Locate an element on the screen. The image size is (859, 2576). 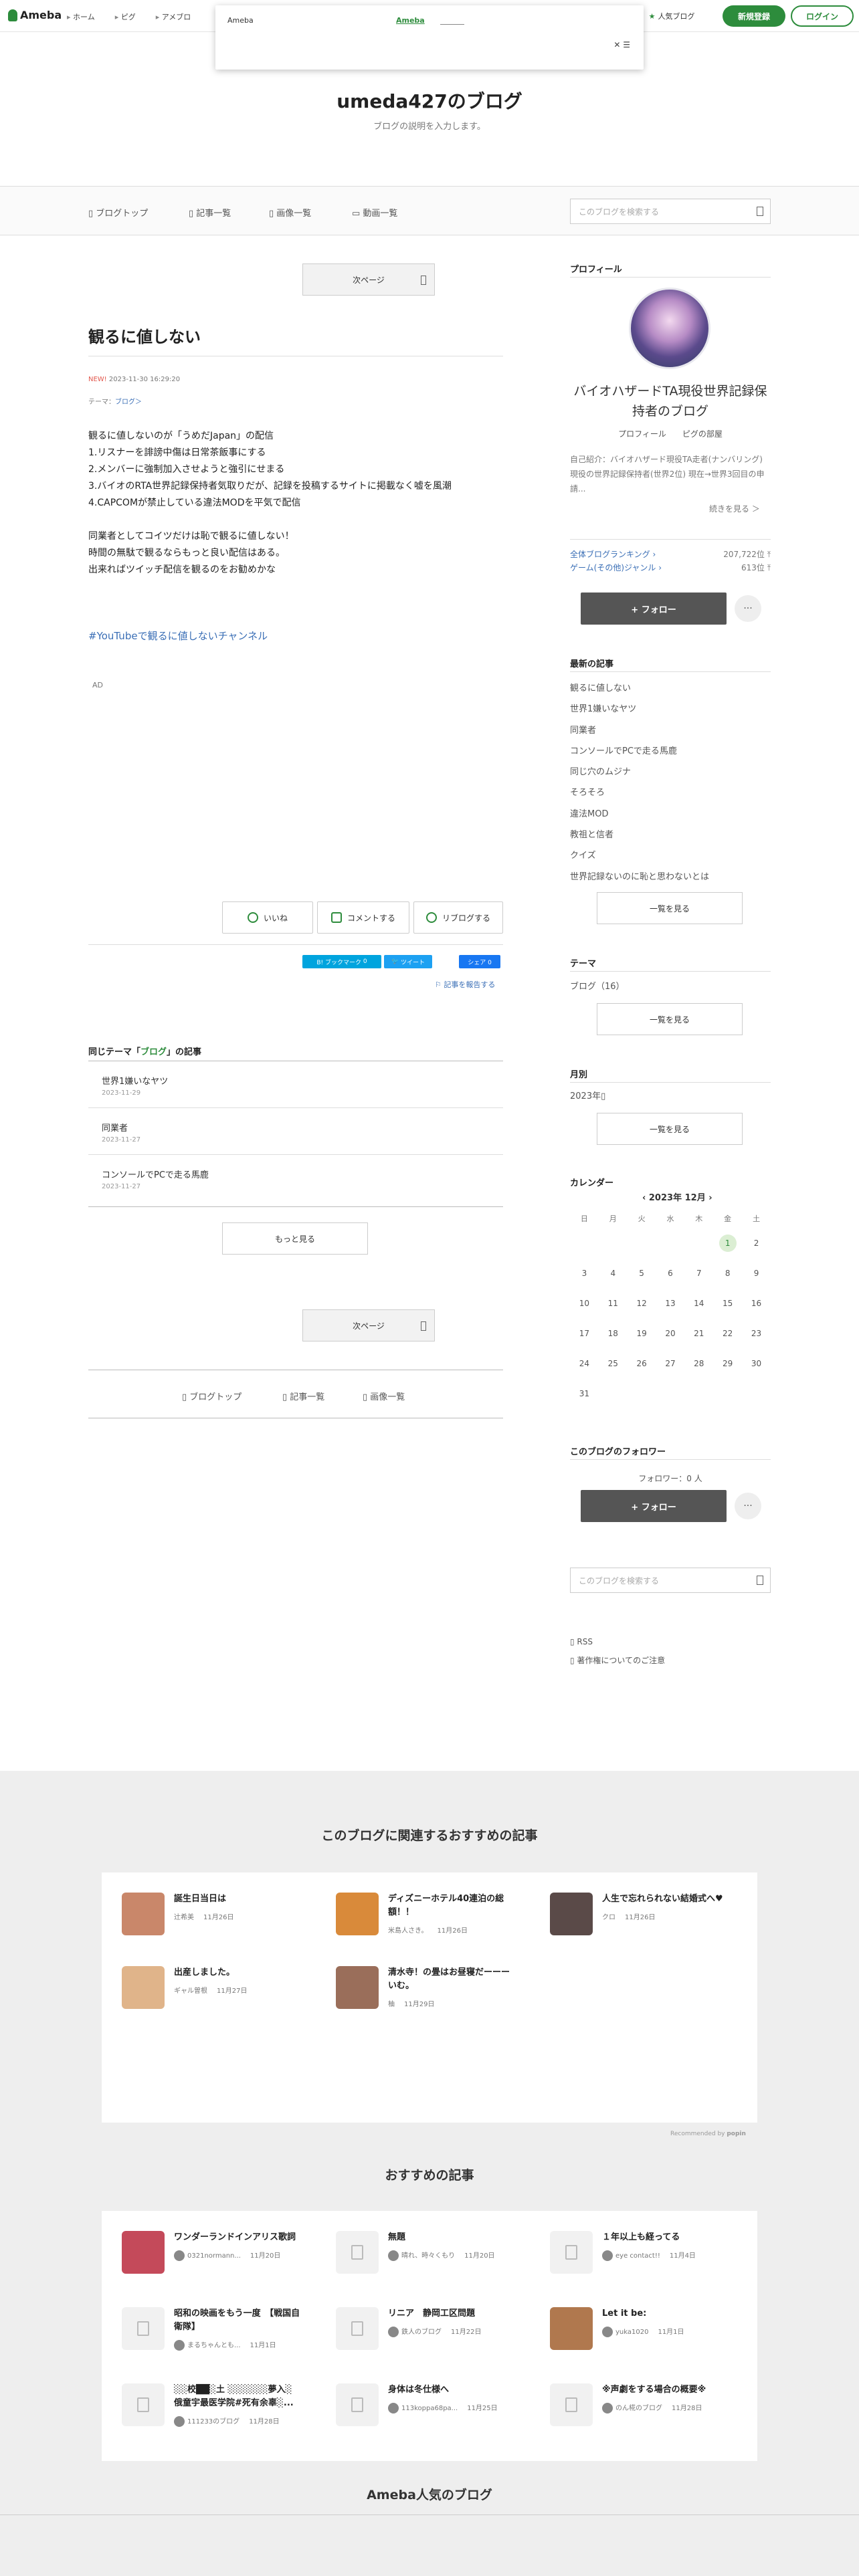
recent-item: 同業者 is located at coordinates (639, 730).